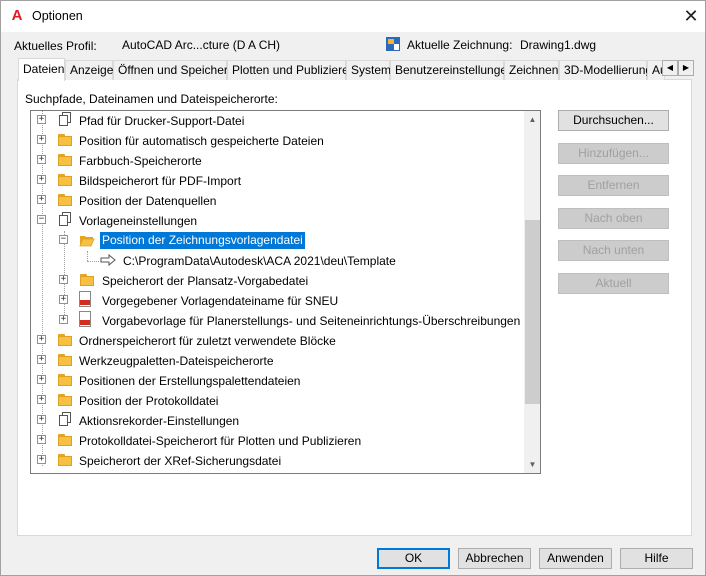 The width and height of the screenshot is (706, 576). Describe the element at coordinates (93, 261) in the screenshot. I see `tree-guide-line` at that location.